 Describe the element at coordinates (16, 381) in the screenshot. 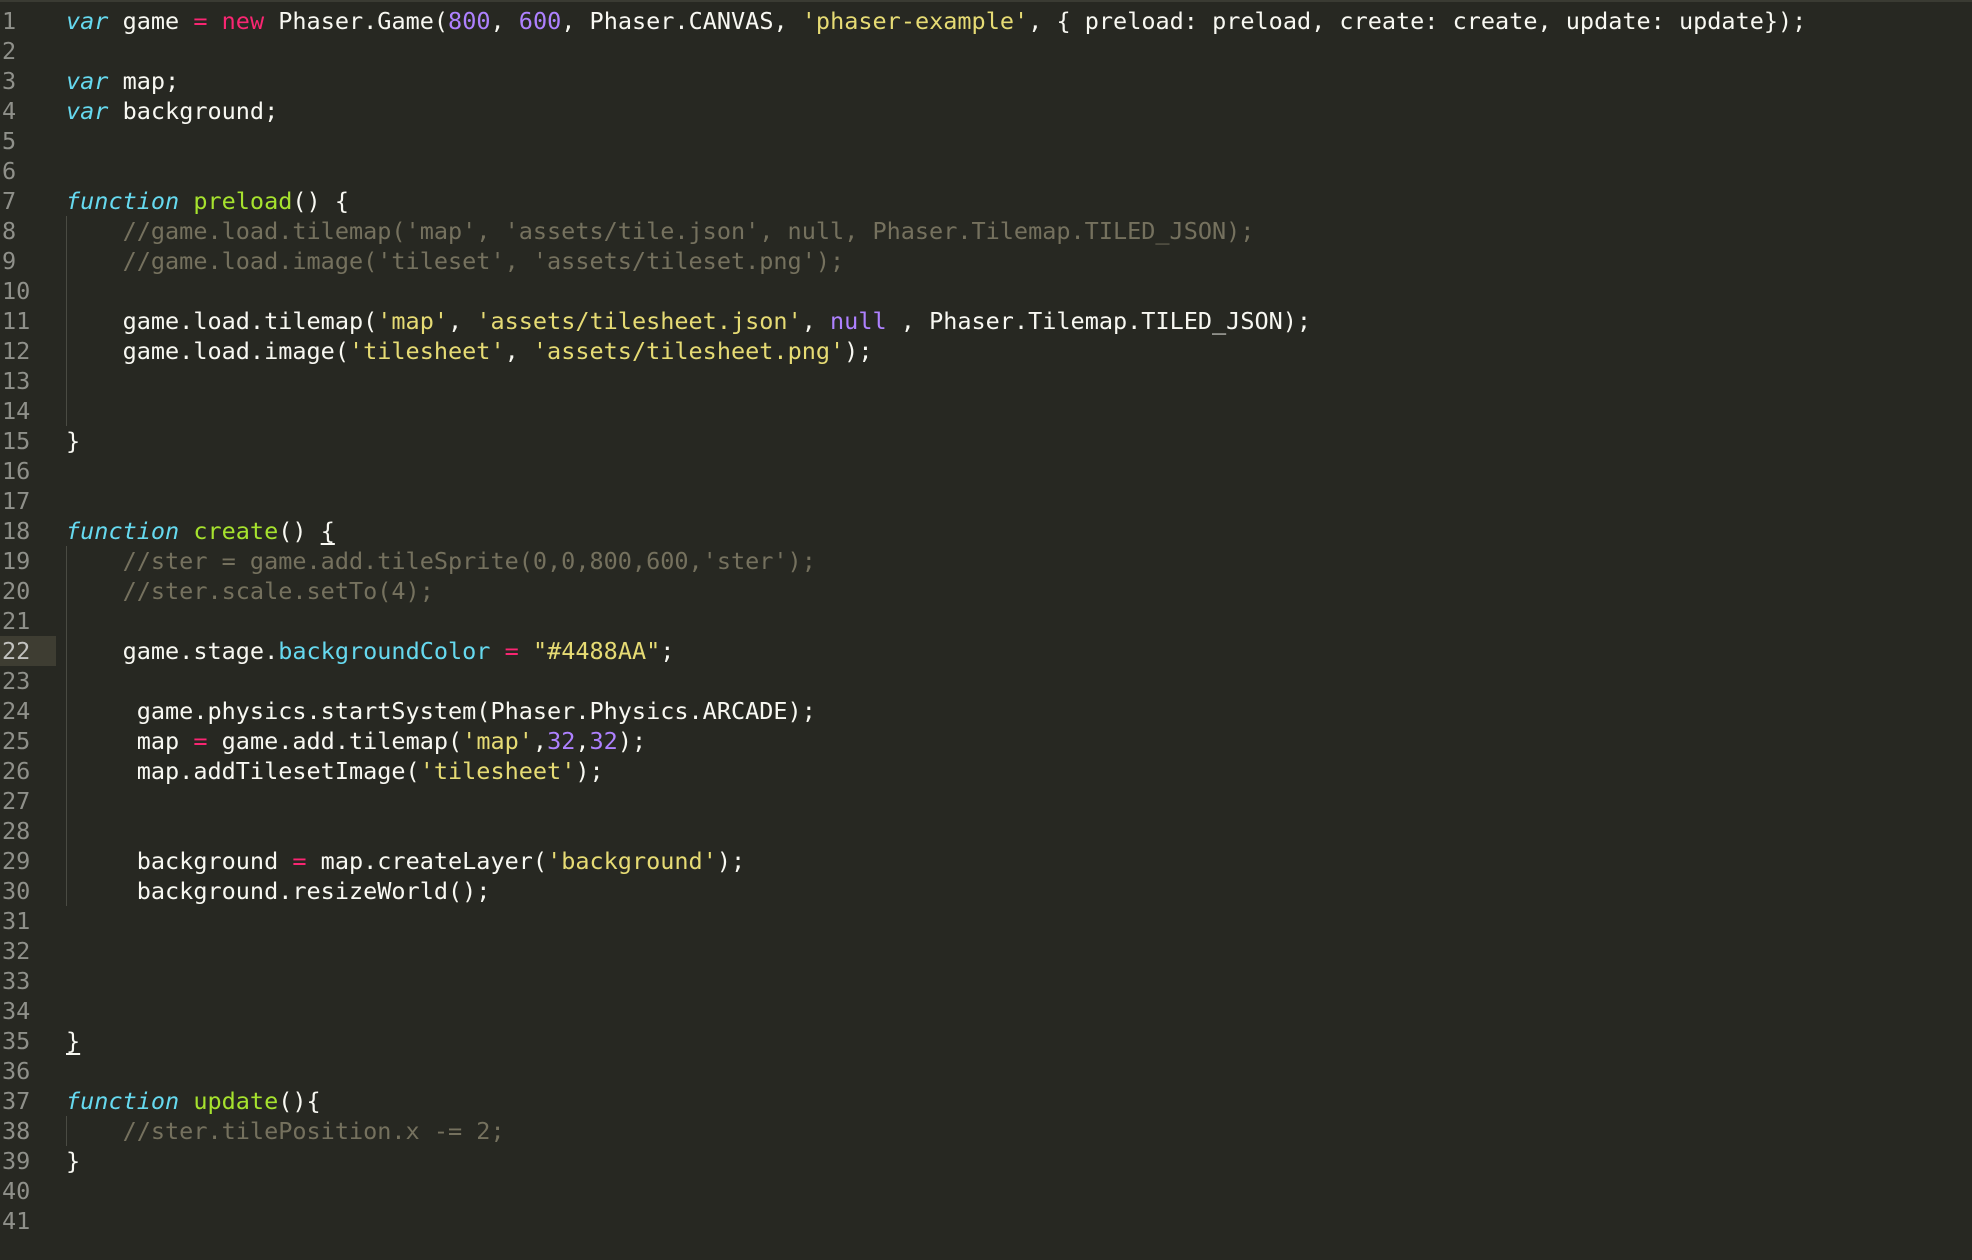

I see `line-number: 13` at that location.